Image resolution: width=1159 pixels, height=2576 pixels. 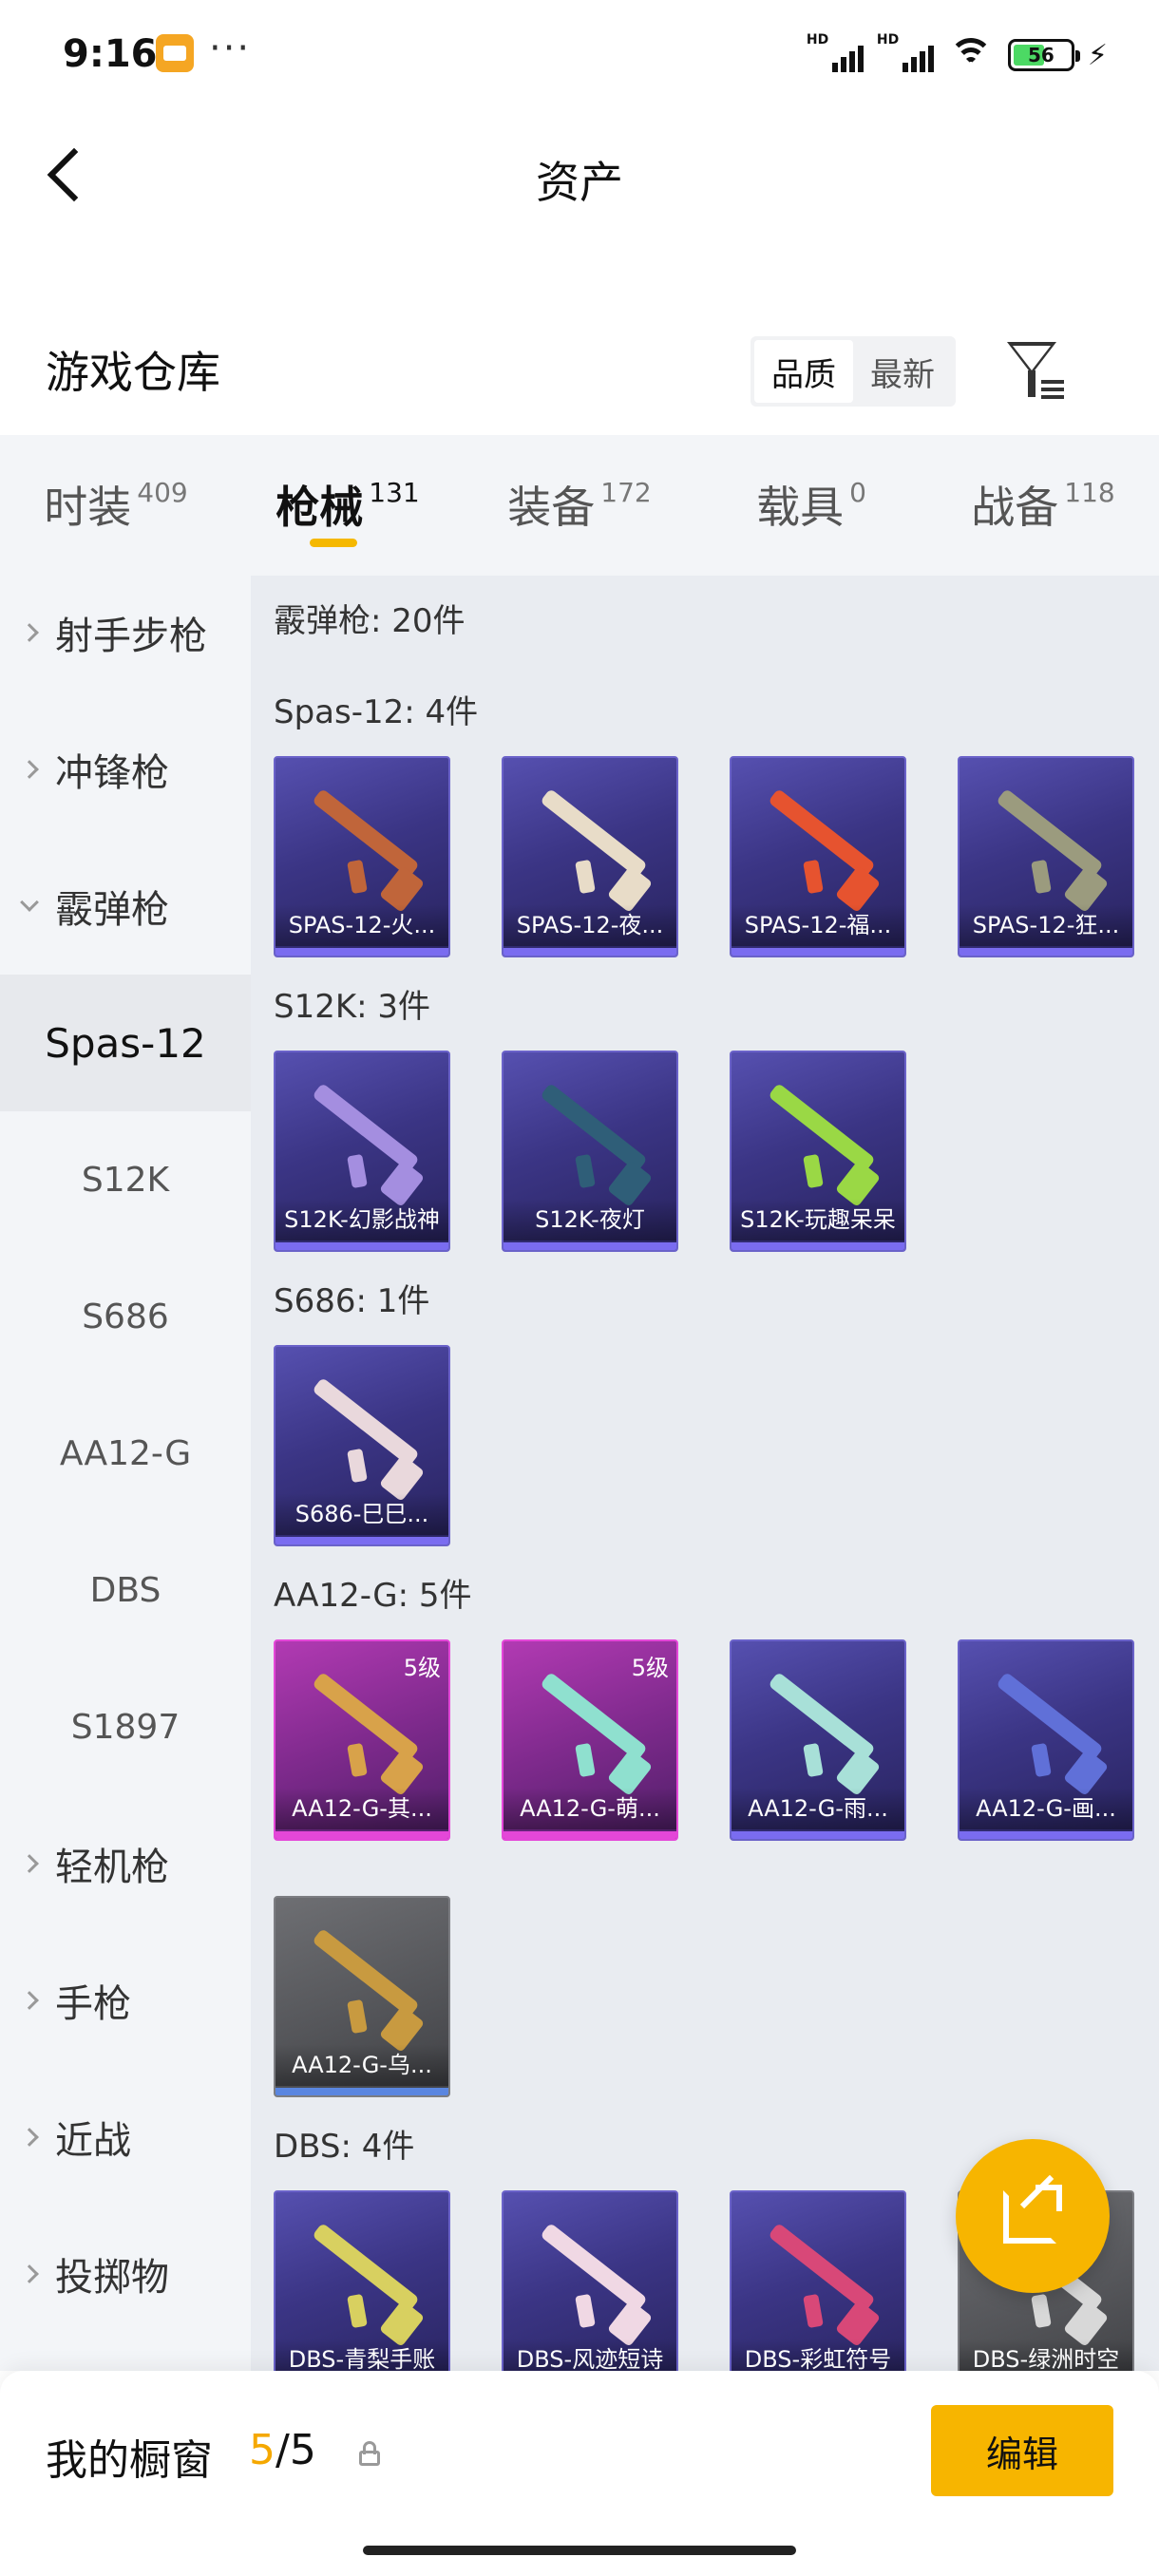 What do you see at coordinates (971, 55) in the screenshot?
I see `wifi-icon` at bounding box center [971, 55].